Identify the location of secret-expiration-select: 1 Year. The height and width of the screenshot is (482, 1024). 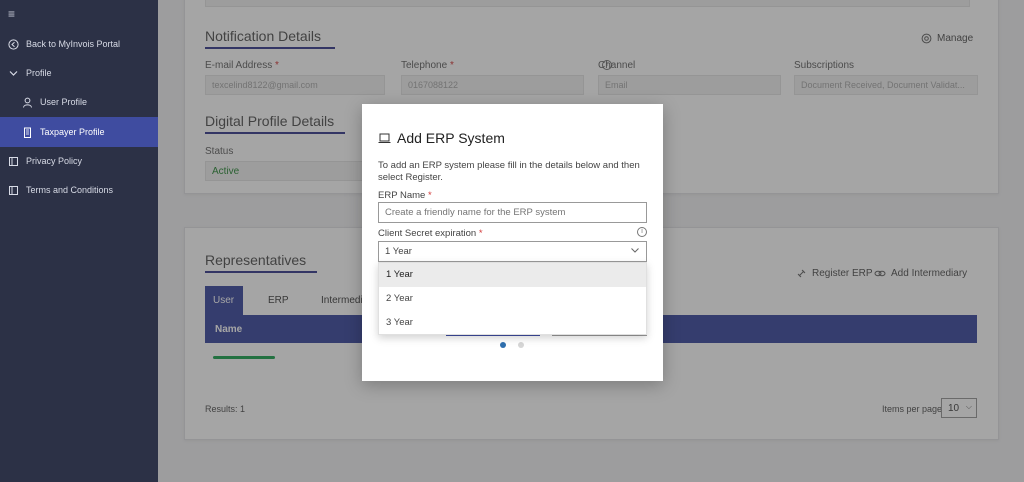
(512, 251).